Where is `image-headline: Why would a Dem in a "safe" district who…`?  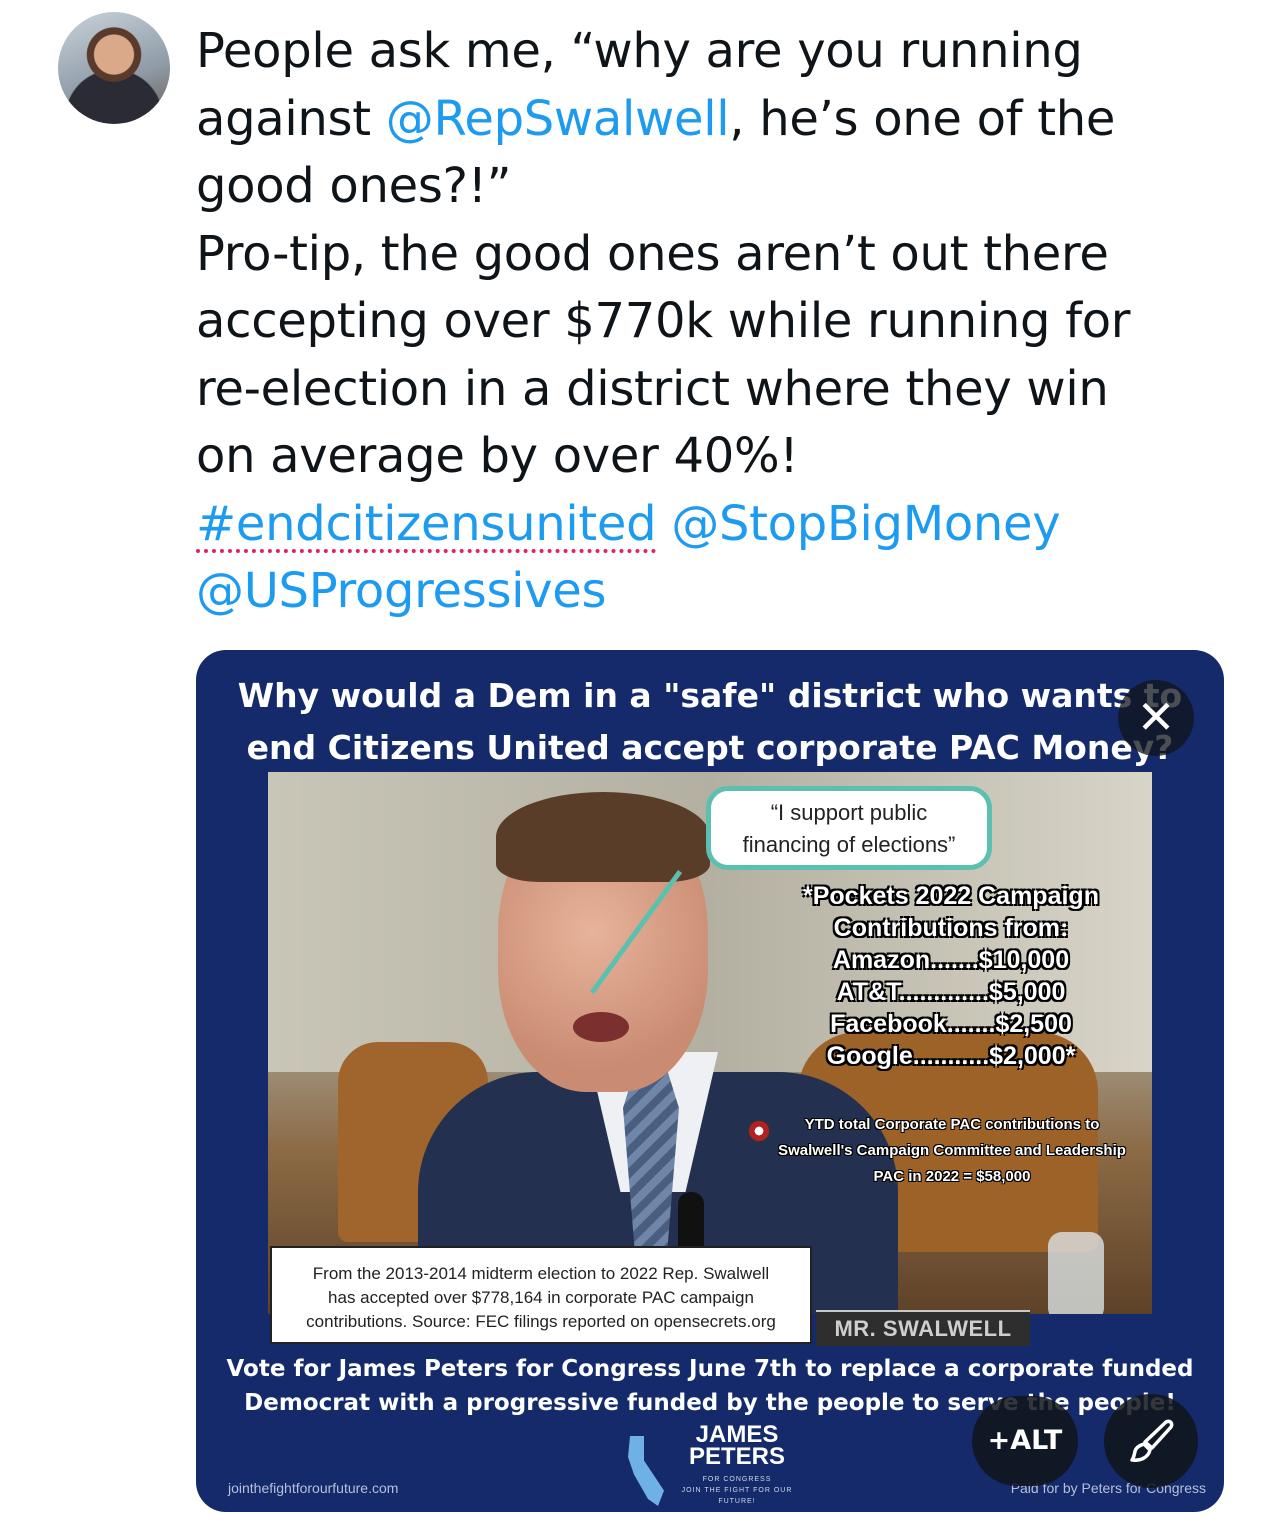 image-headline: Why would a Dem in a "safe" district who… is located at coordinates (710, 722).